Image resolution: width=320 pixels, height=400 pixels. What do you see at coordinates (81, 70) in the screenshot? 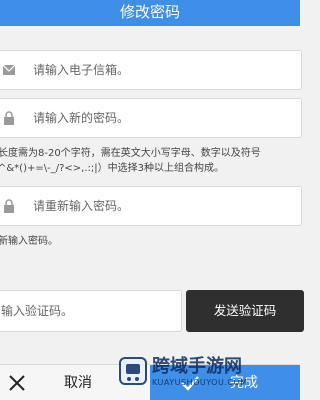
I see `email-input: 请输入电子信箱。` at bounding box center [81, 70].